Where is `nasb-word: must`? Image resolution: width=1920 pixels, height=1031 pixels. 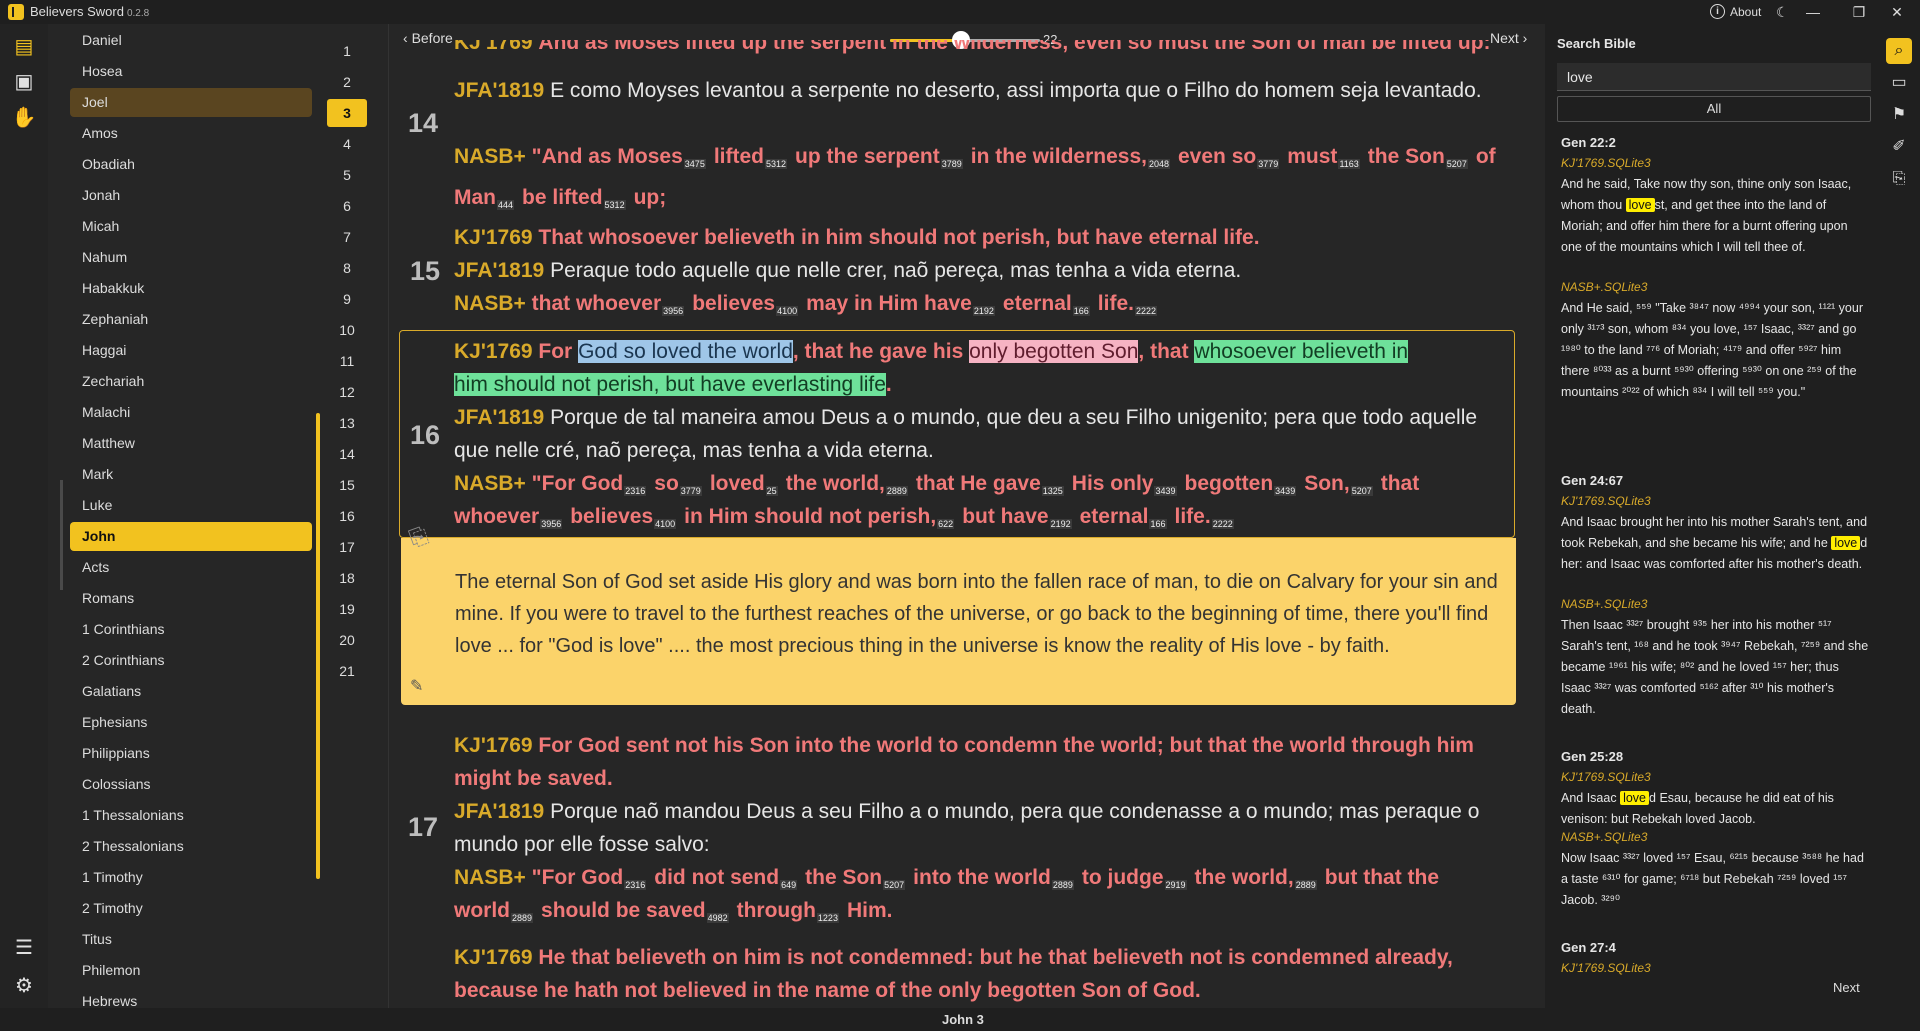
nasb-word: must is located at coordinates (1312, 156).